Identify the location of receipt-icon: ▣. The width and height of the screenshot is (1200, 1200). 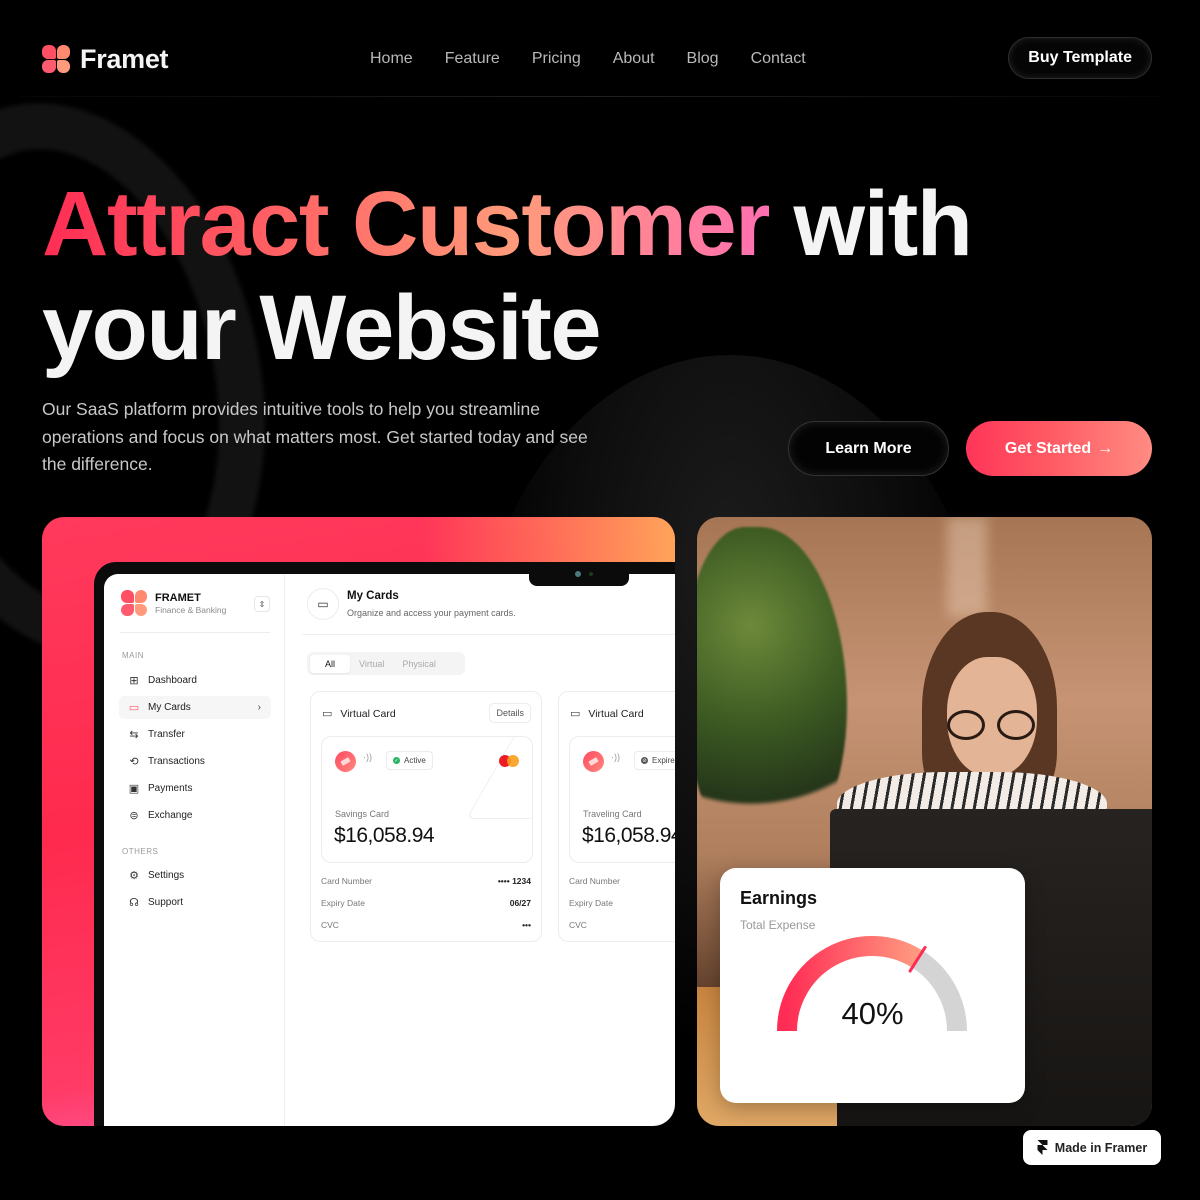
(134, 789).